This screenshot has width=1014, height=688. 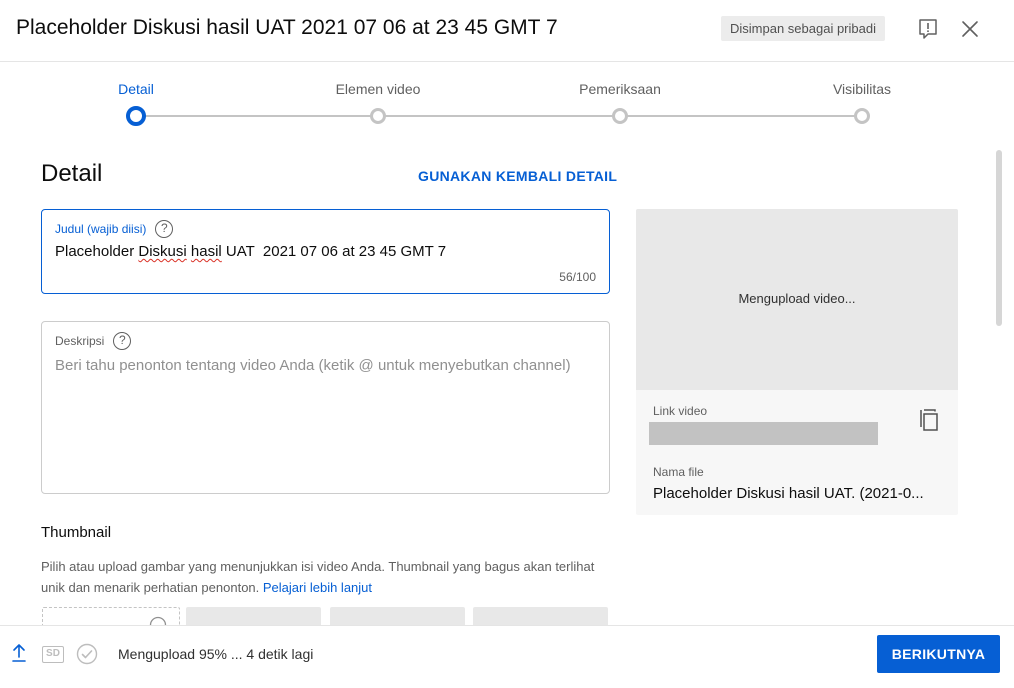 I want to click on step-detail-label: Detail, so click(x=136, y=89).